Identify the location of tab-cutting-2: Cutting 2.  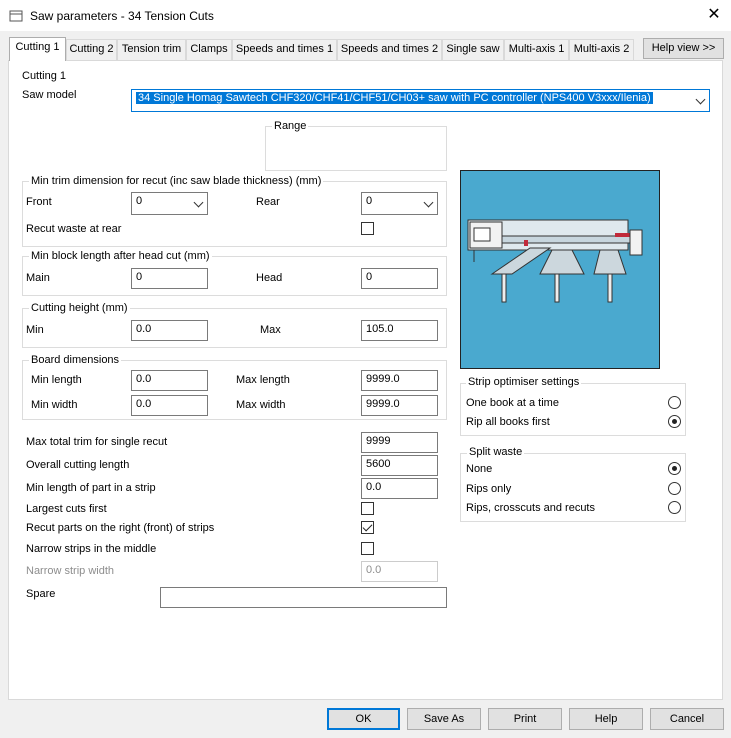
(91, 49).